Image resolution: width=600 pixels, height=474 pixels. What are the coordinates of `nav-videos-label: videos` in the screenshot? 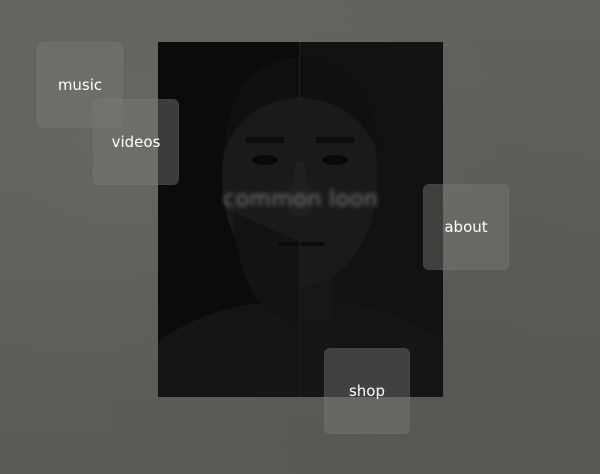 It's located at (136, 142).